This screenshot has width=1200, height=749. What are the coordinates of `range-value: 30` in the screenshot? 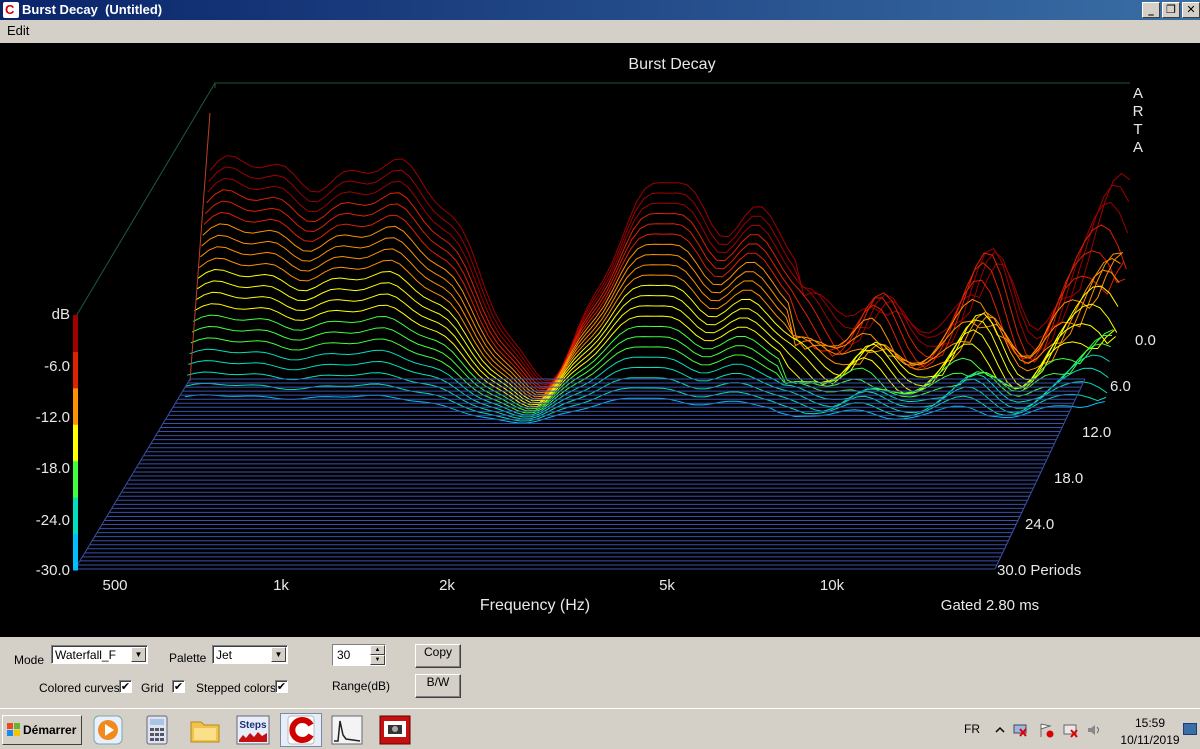 It's located at (344, 655).